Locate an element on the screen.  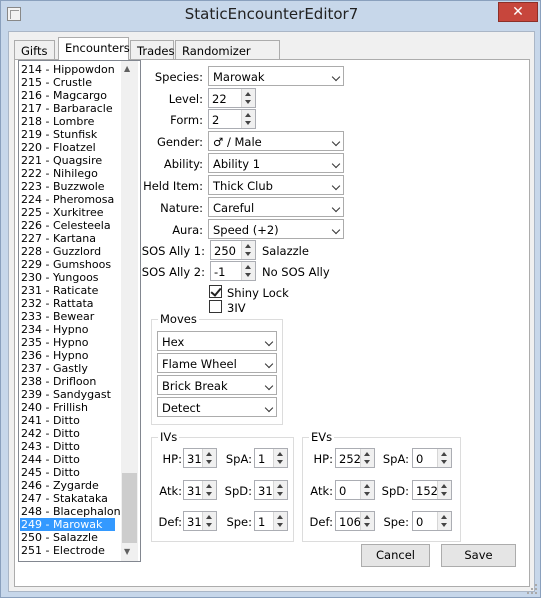
resize-grip-icon is located at coordinates (532, 589).